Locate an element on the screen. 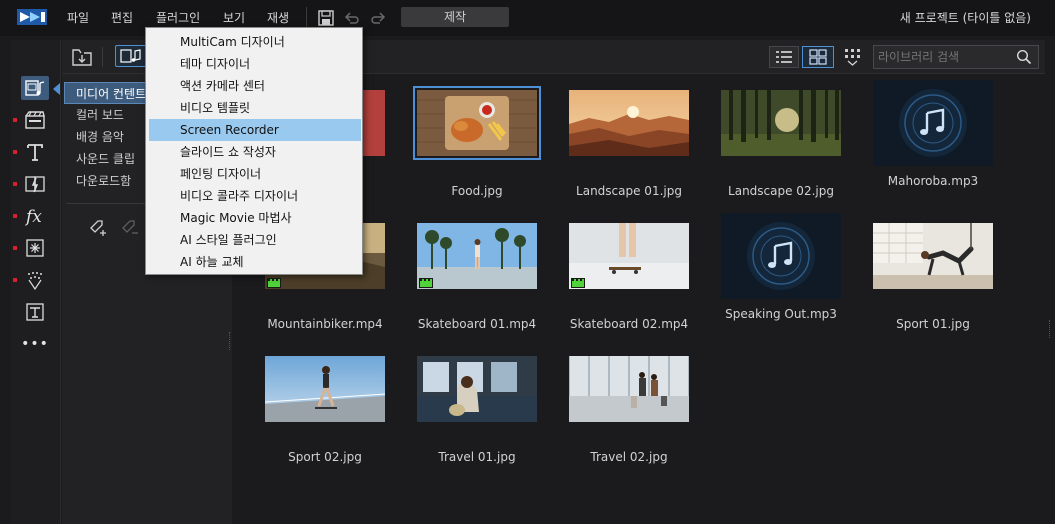 The width and height of the screenshot is (1055, 524). library-item: Sport 02.jpg is located at coordinates (325, 410).